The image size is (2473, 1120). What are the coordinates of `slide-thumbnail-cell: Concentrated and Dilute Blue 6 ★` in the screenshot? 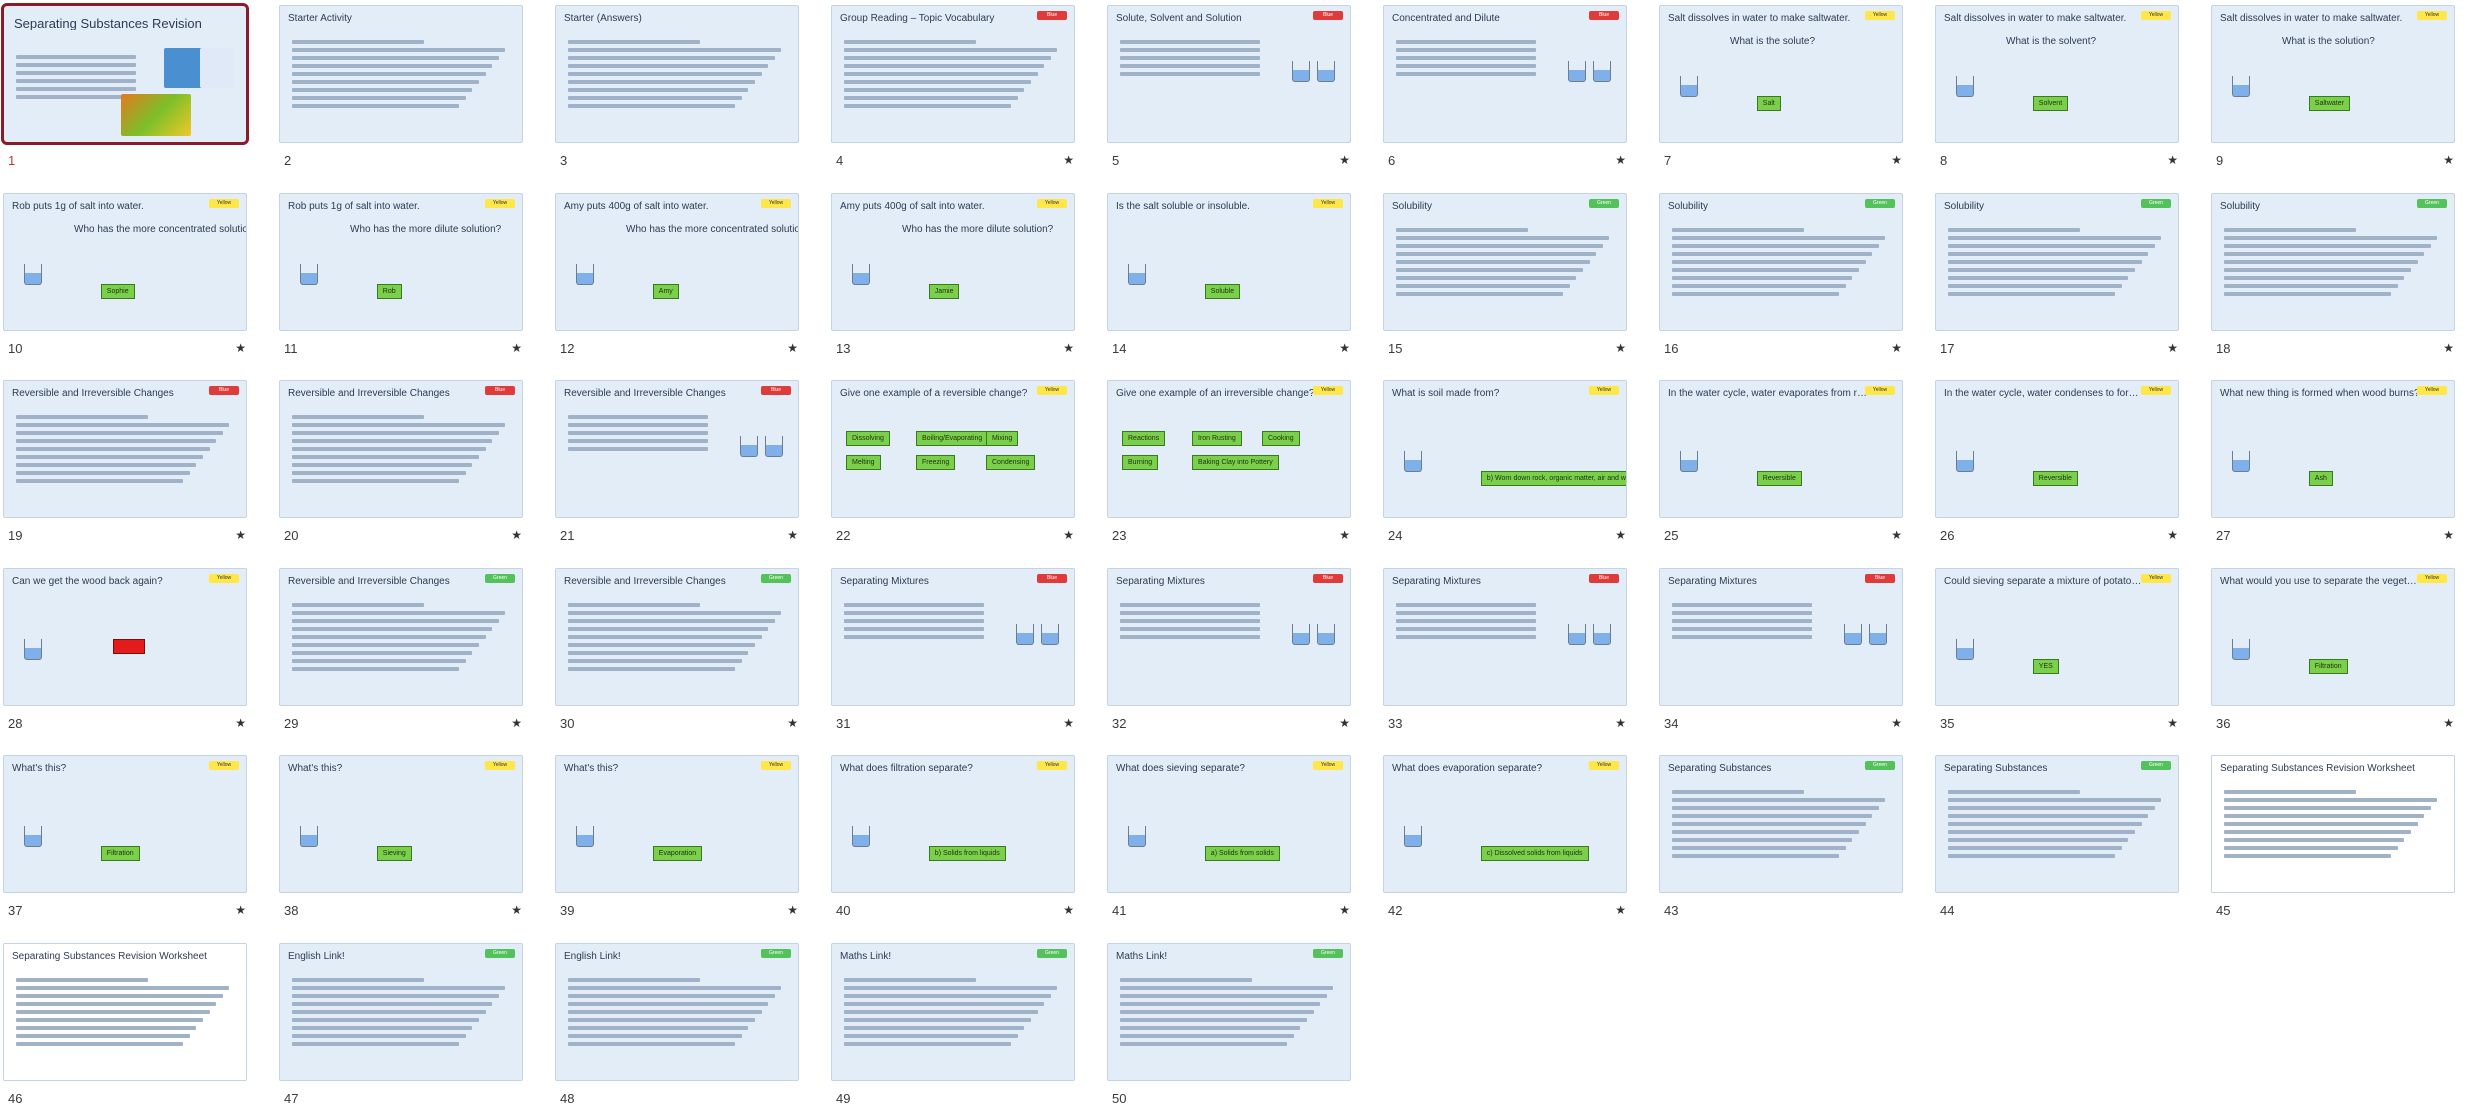 It's located at (1505, 91).